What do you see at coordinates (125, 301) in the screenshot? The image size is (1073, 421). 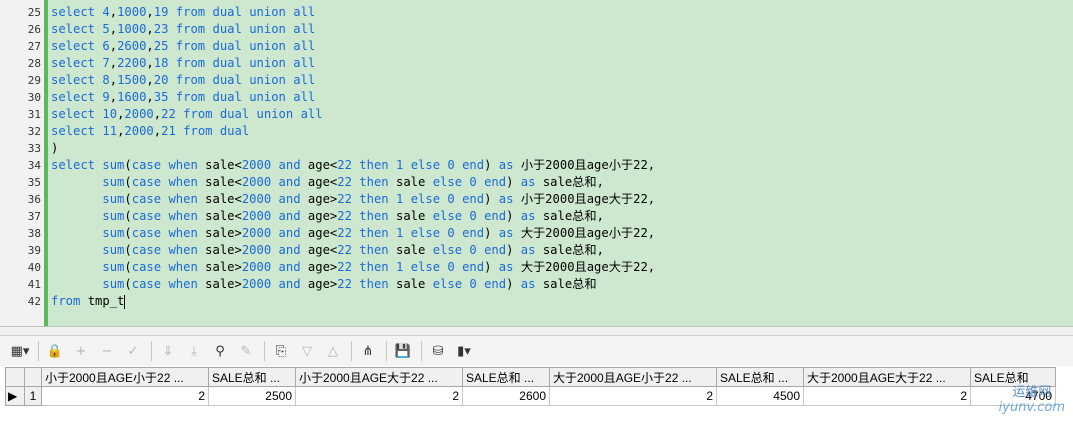 I see `text-cursor` at bounding box center [125, 301].